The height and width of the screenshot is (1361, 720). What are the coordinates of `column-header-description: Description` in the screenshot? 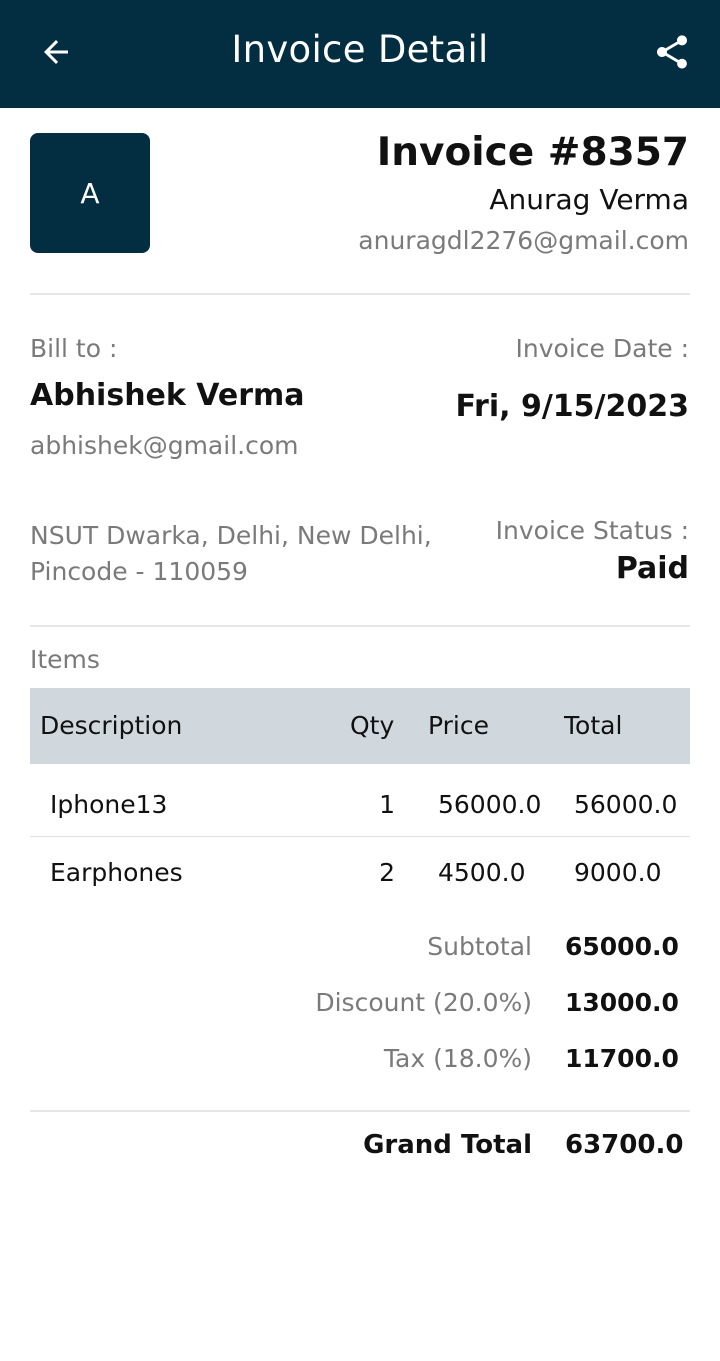 It's located at (111, 725).